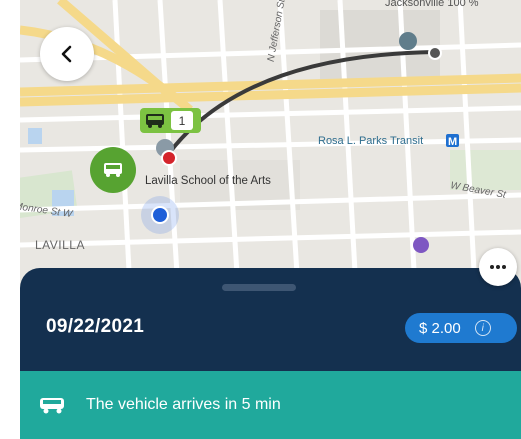 The height and width of the screenshot is (439, 521). What do you see at coordinates (440, 328) in the screenshot?
I see `fare-amount: $ 2.00` at bounding box center [440, 328].